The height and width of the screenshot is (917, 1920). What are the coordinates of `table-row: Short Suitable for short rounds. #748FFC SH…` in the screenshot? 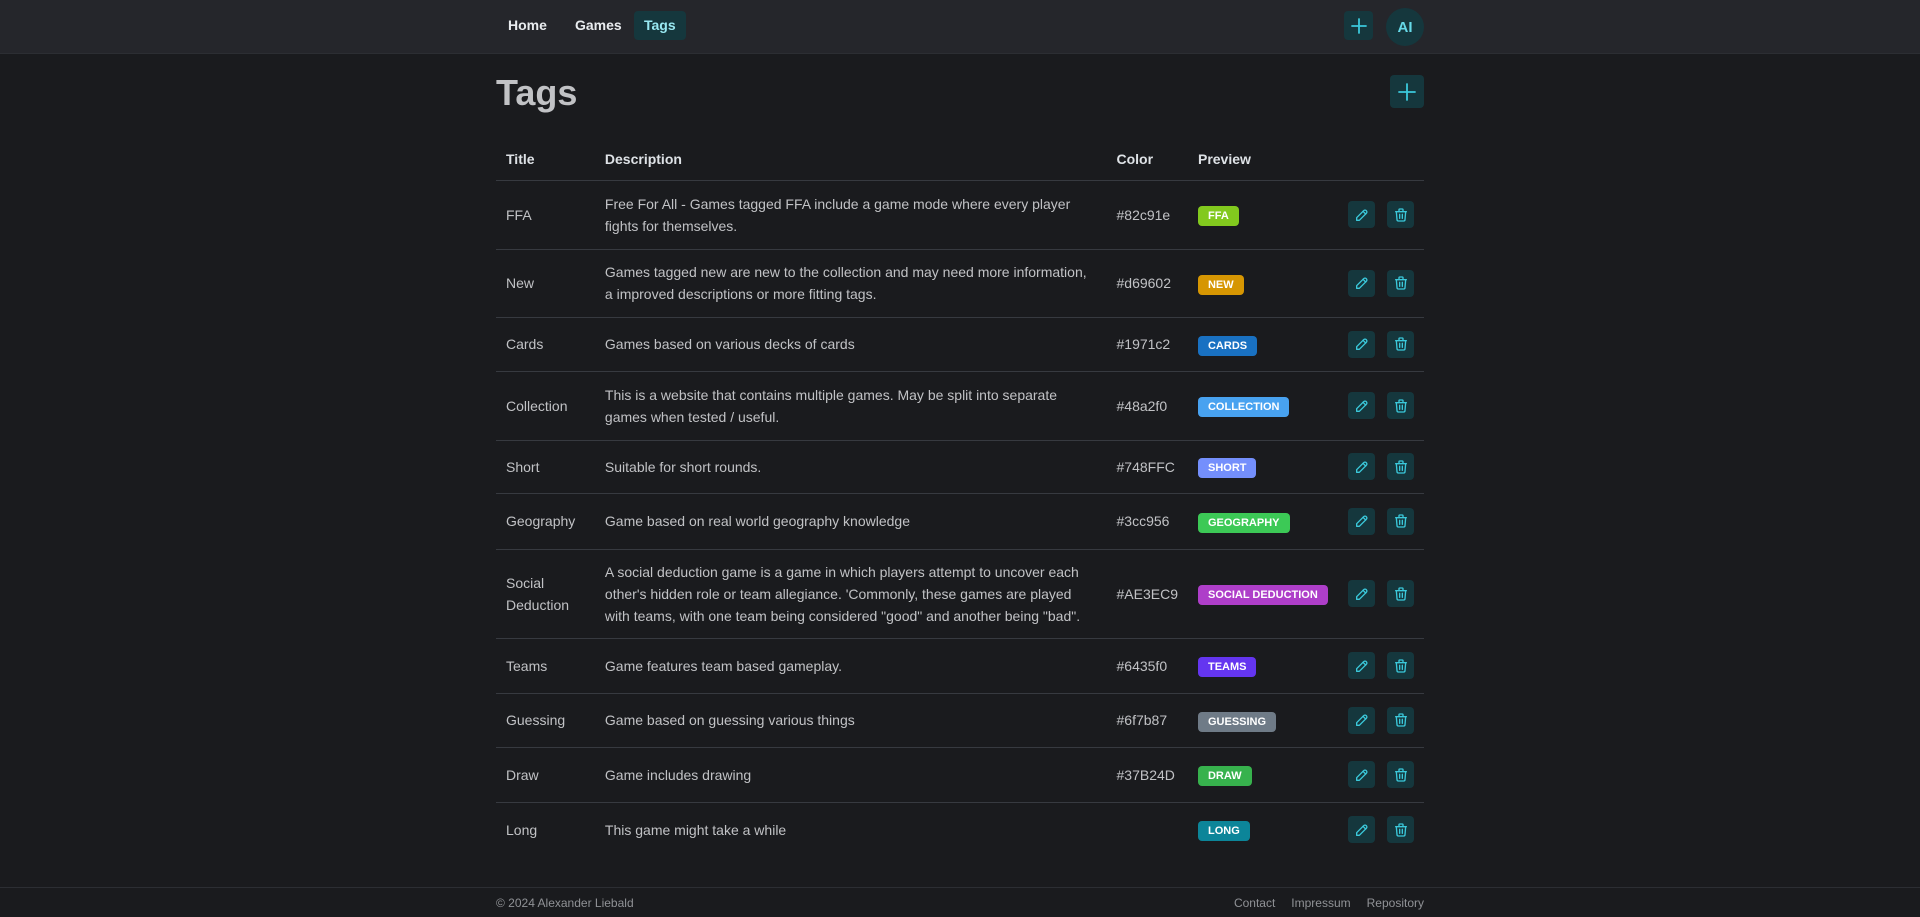 It's located at (960, 467).